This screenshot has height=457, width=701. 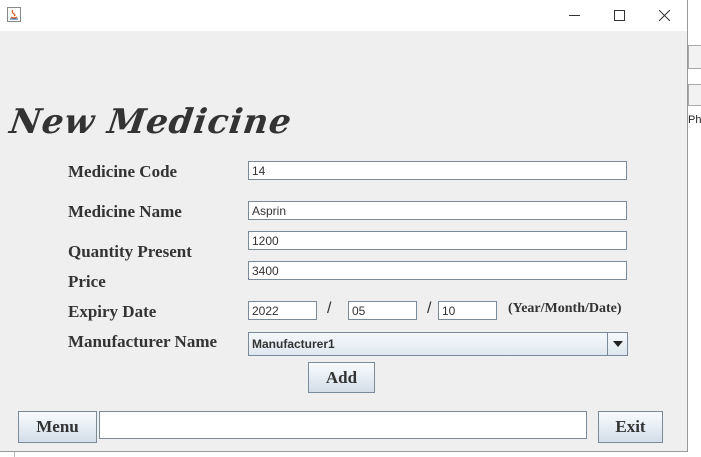 I want to click on dropdown-arrow-button, so click(x=617, y=344).